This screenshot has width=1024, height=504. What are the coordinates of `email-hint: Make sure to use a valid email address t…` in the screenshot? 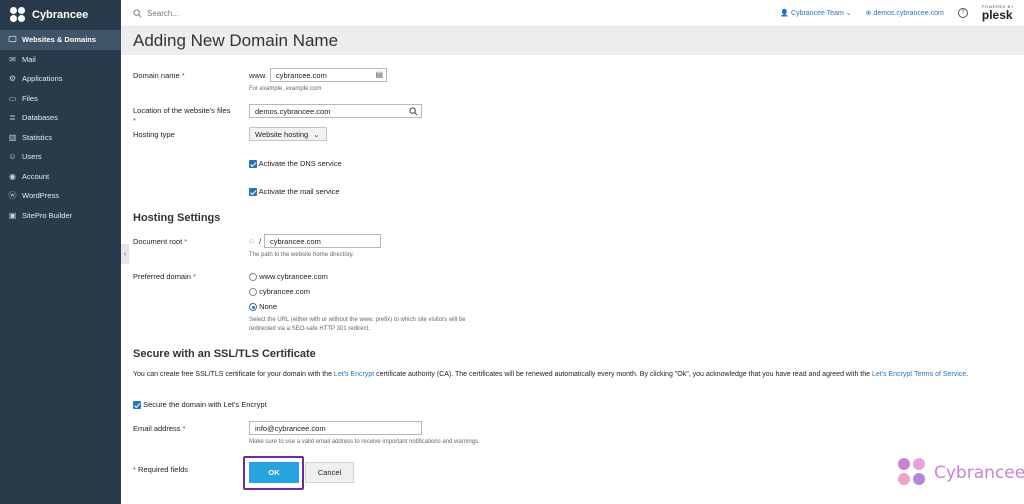 It's located at (364, 442).